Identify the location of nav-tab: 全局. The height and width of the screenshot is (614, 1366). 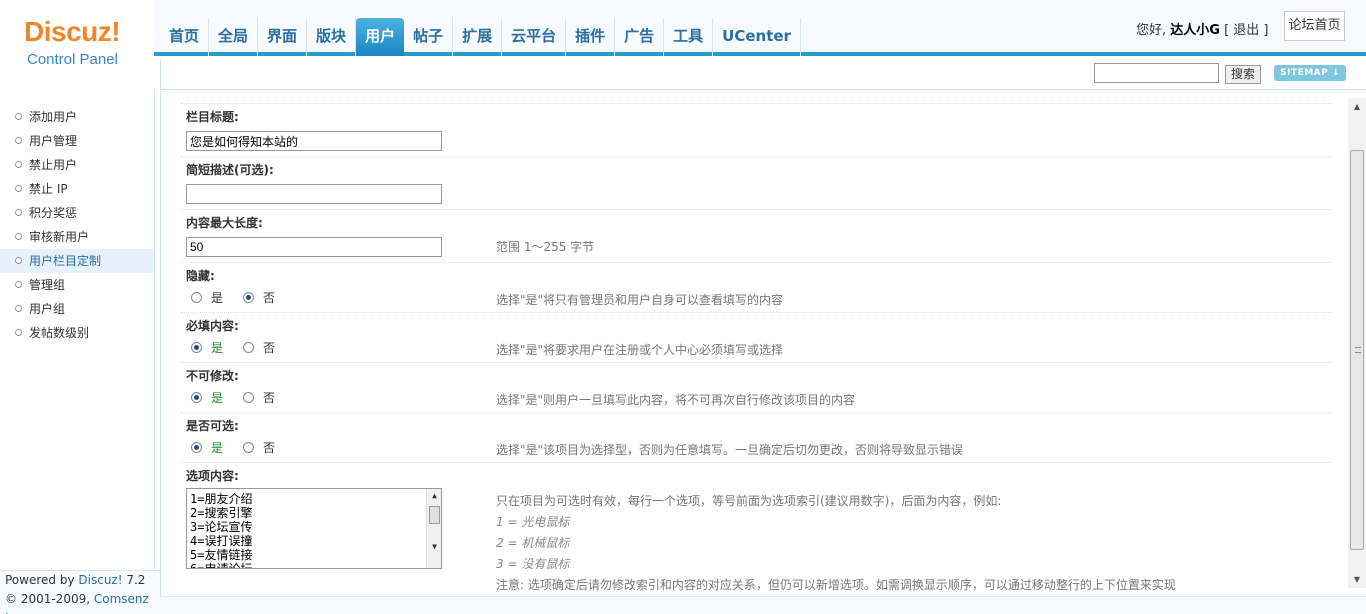
(234, 37).